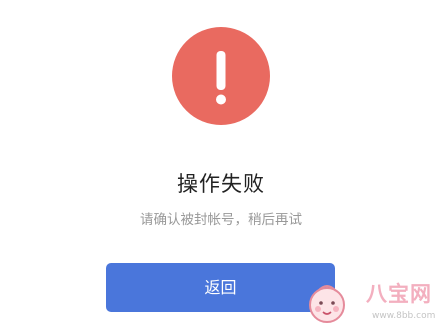 The width and height of the screenshot is (442, 330). I want to click on watermark-brand: 八宝网, so click(399, 294).